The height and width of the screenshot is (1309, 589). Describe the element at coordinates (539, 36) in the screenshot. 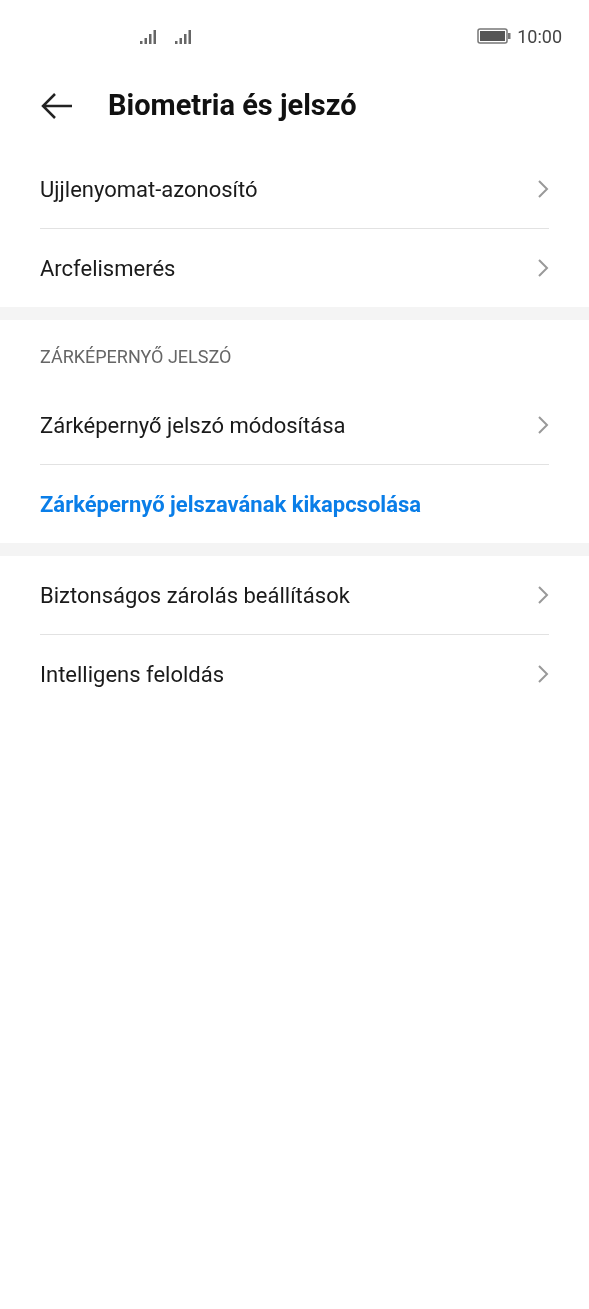

I see `status-time: 10:00` at that location.